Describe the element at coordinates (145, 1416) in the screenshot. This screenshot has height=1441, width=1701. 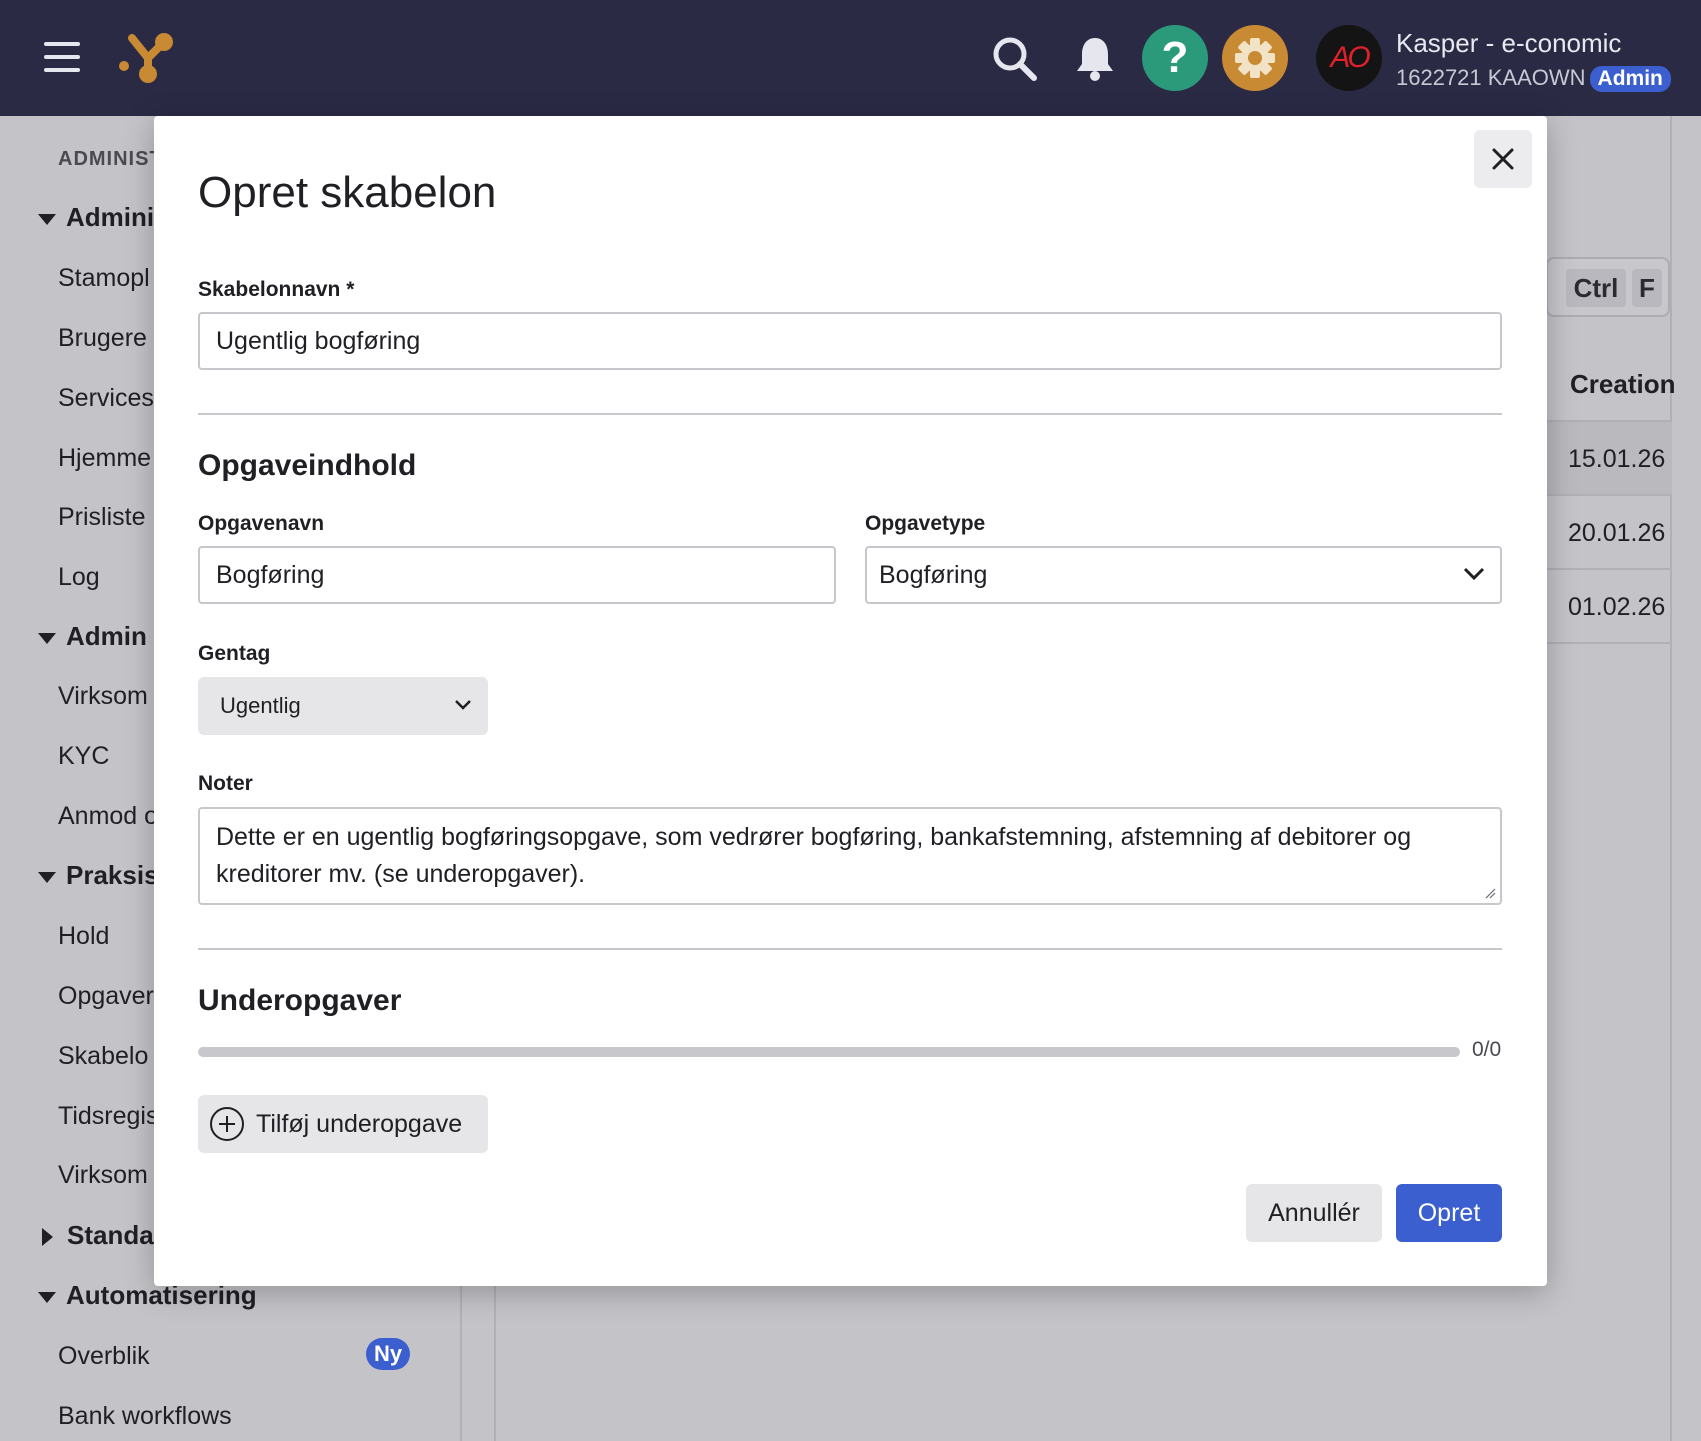
I see `sidebar-item-bank-workflows: Bank workflows` at that location.